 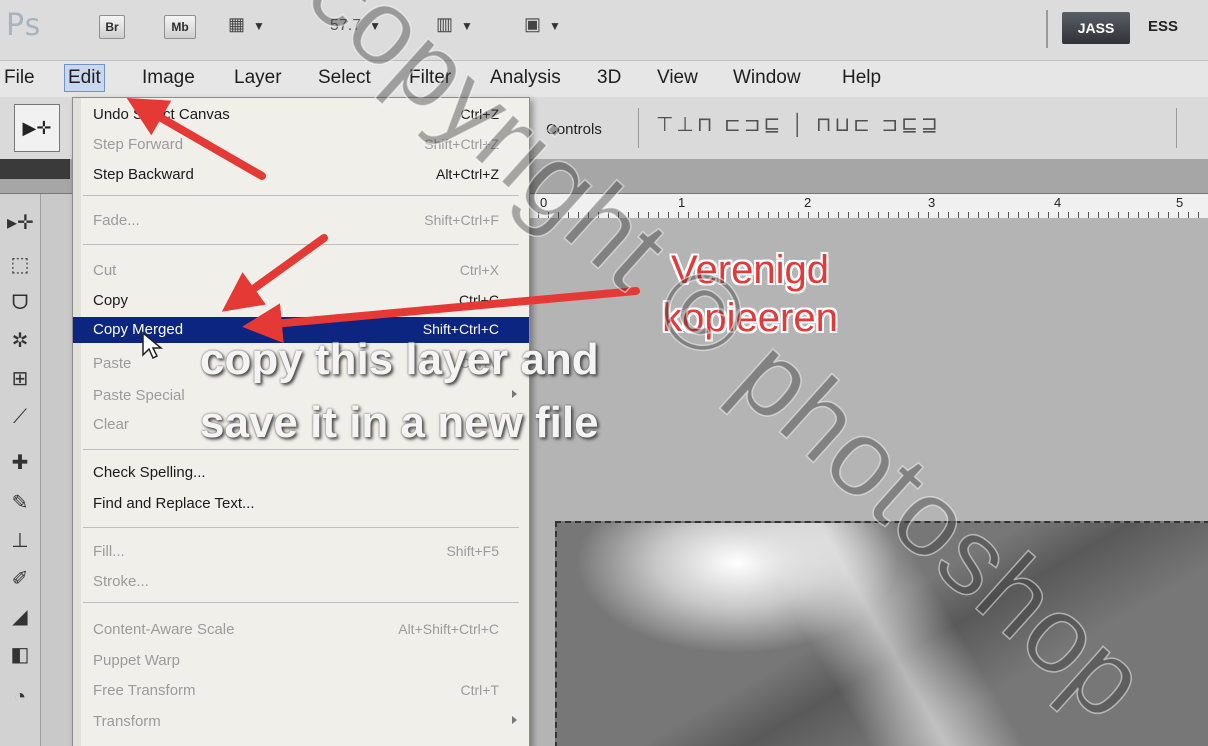 I want to click on arrow-to-copy, so click(x=274, y=273).